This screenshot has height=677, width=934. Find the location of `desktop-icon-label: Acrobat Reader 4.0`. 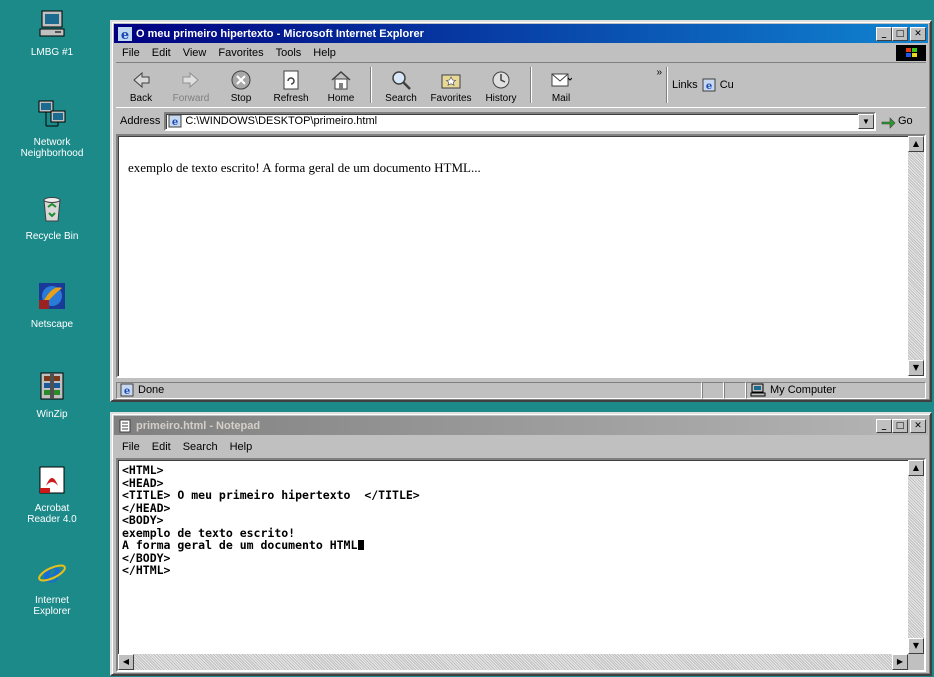

desktop-icon-label: Acrobat Reader 4.0 is located at coordinates (52, 514).